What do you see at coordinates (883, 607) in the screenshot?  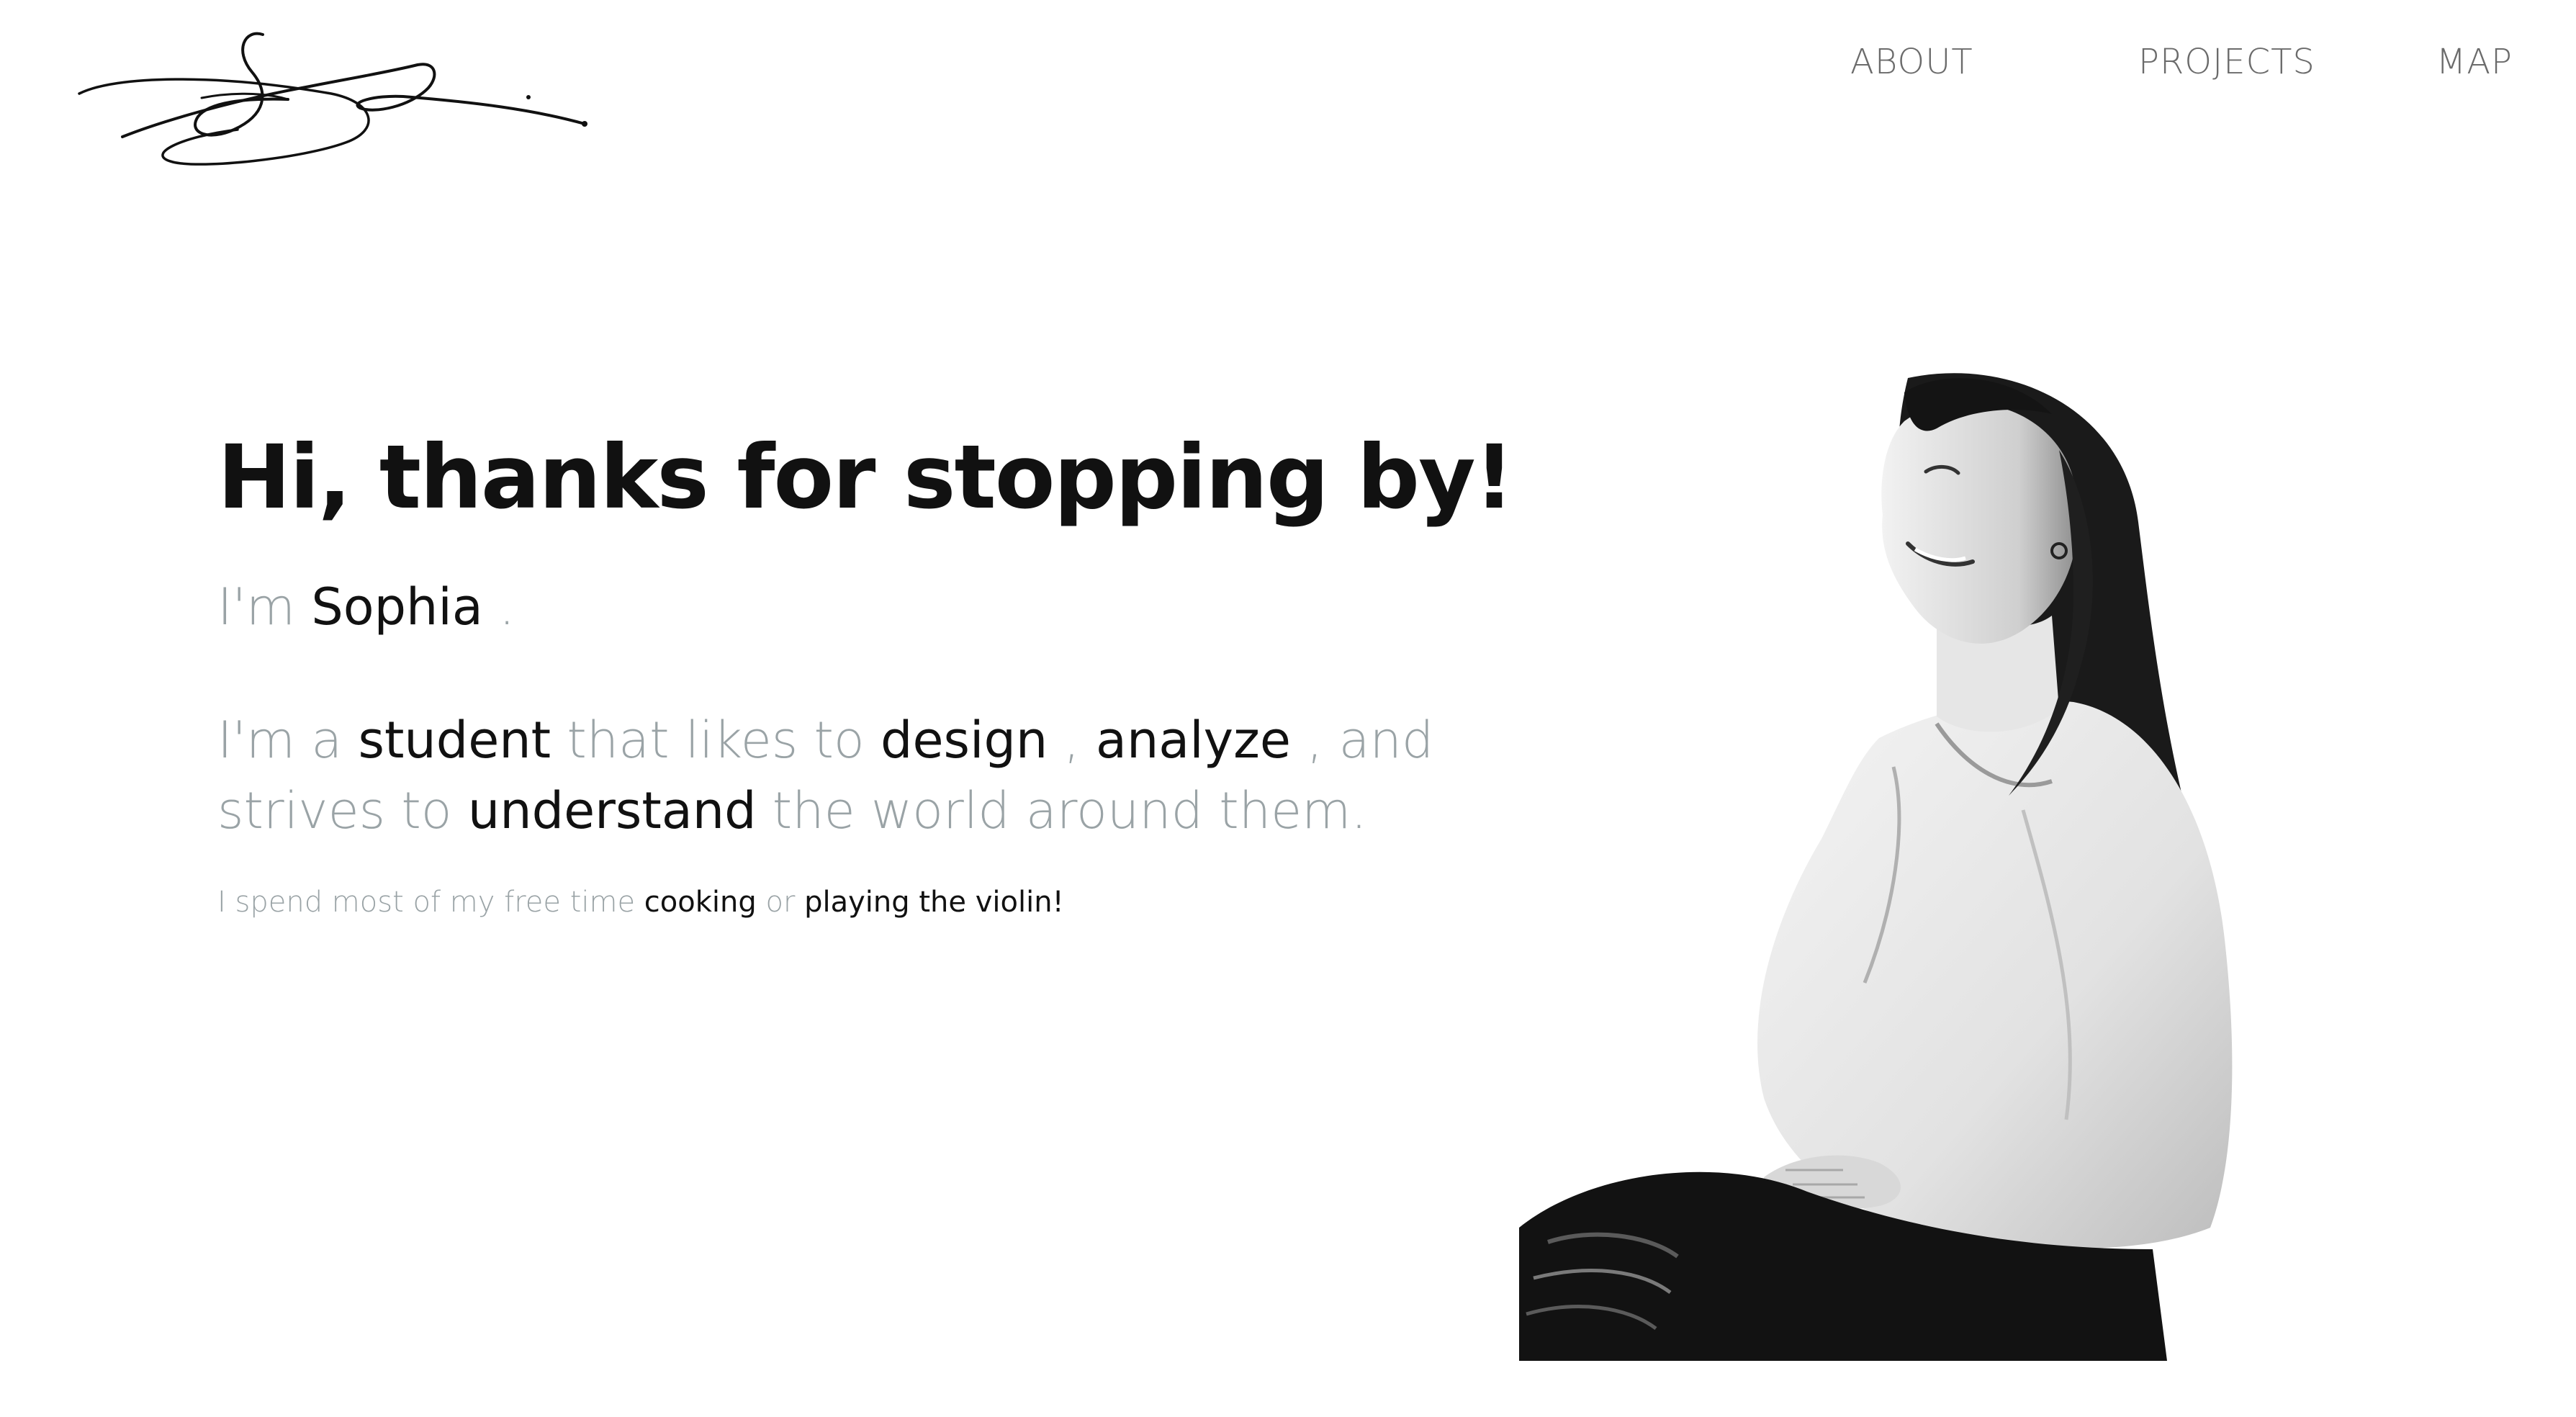 I see `intro-text: I'm Sophia .` at bounding box center [883, 607].